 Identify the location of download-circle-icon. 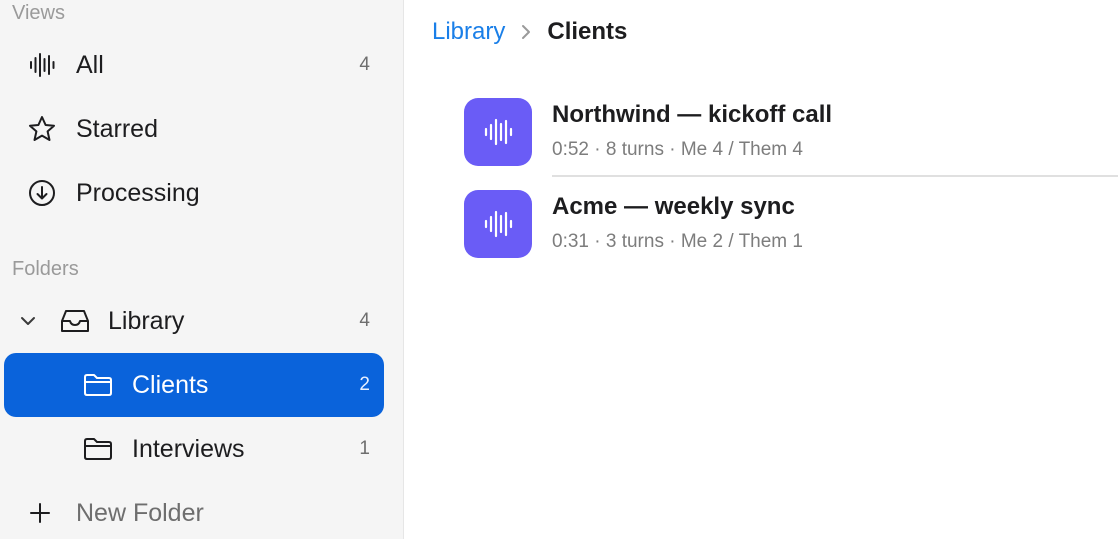
(42, 193).